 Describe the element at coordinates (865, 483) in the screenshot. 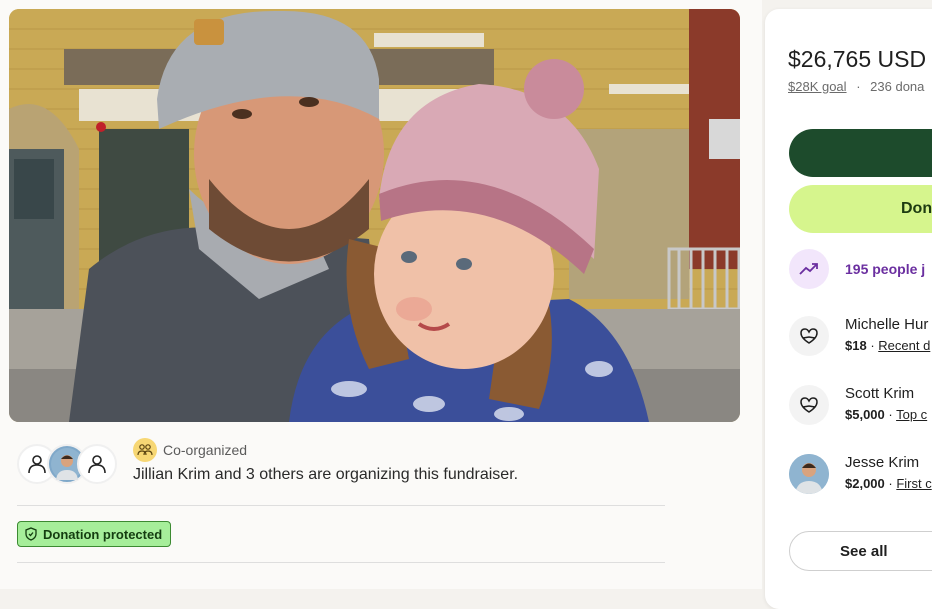

I see `donor-amount: $2,000` at that location.